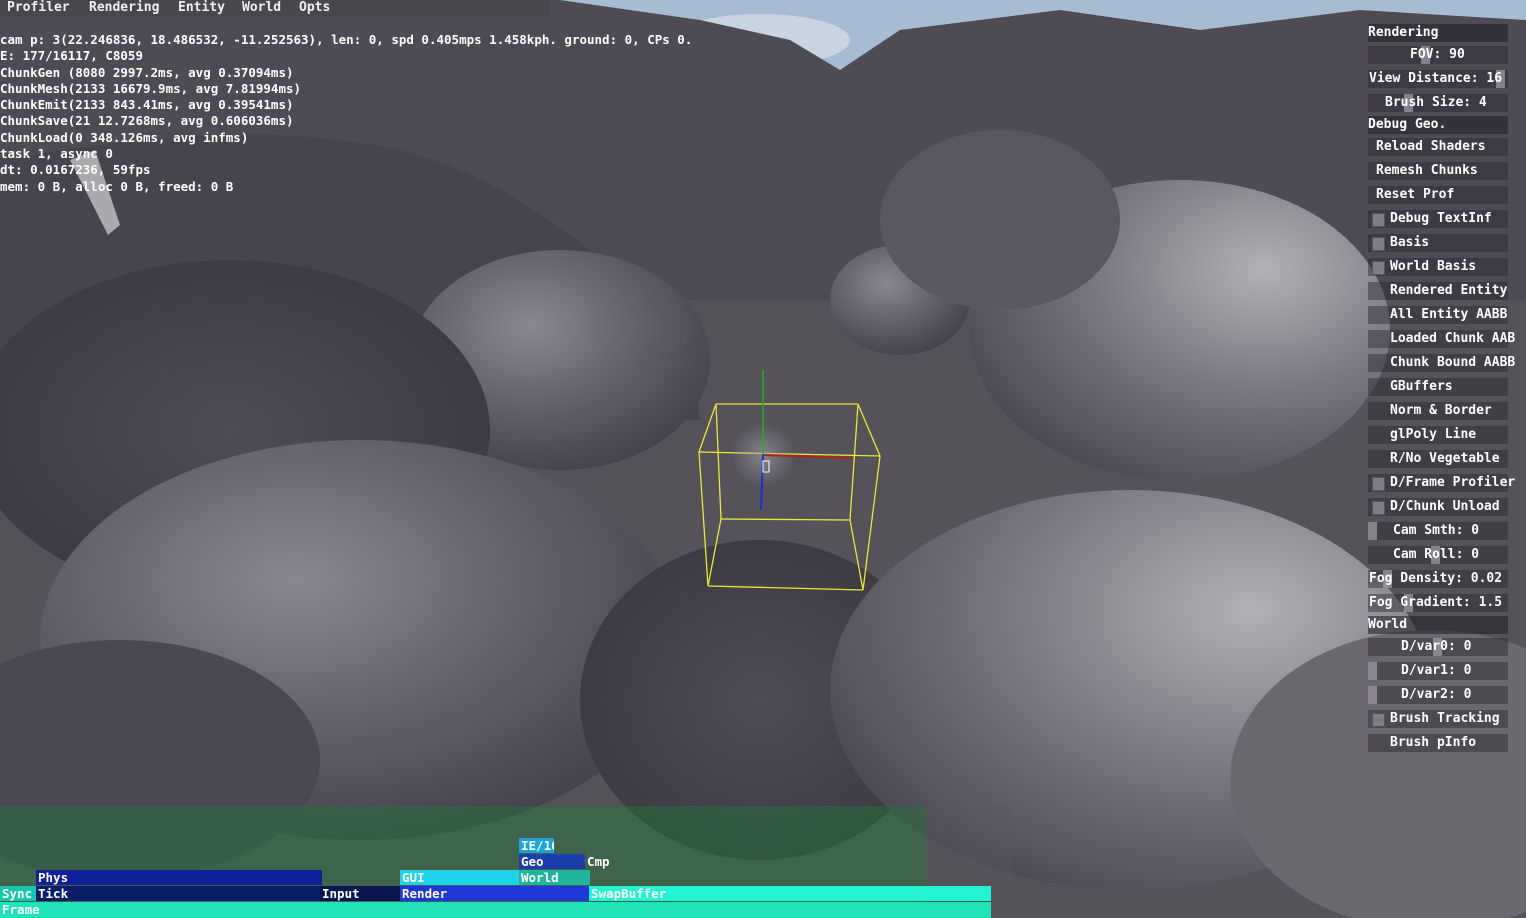 The image size is (1526, 918). Describe the element at coordinates (1438, 719) in the screenshot. I see `brush-tracking-checkbox: Brush Tracking` at that location.